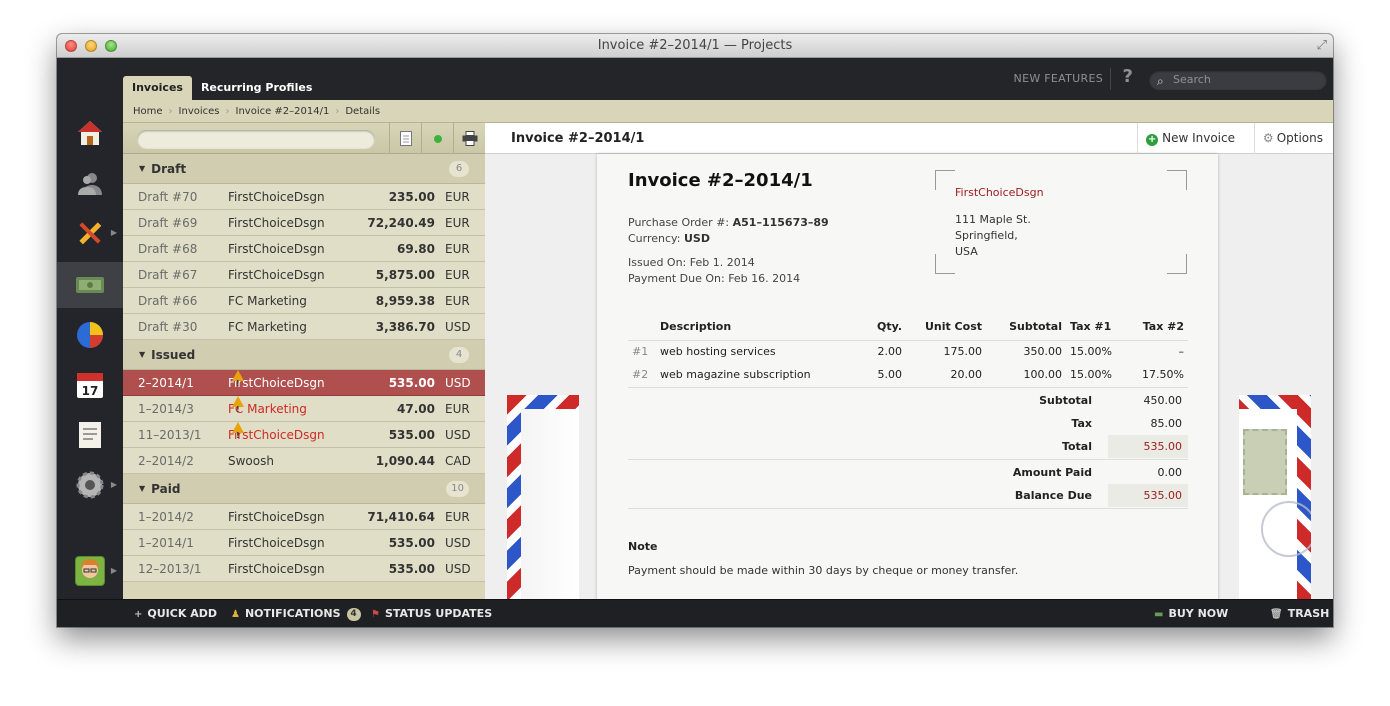  I want to click on sidebar-item-invoices, so click(90, 285).